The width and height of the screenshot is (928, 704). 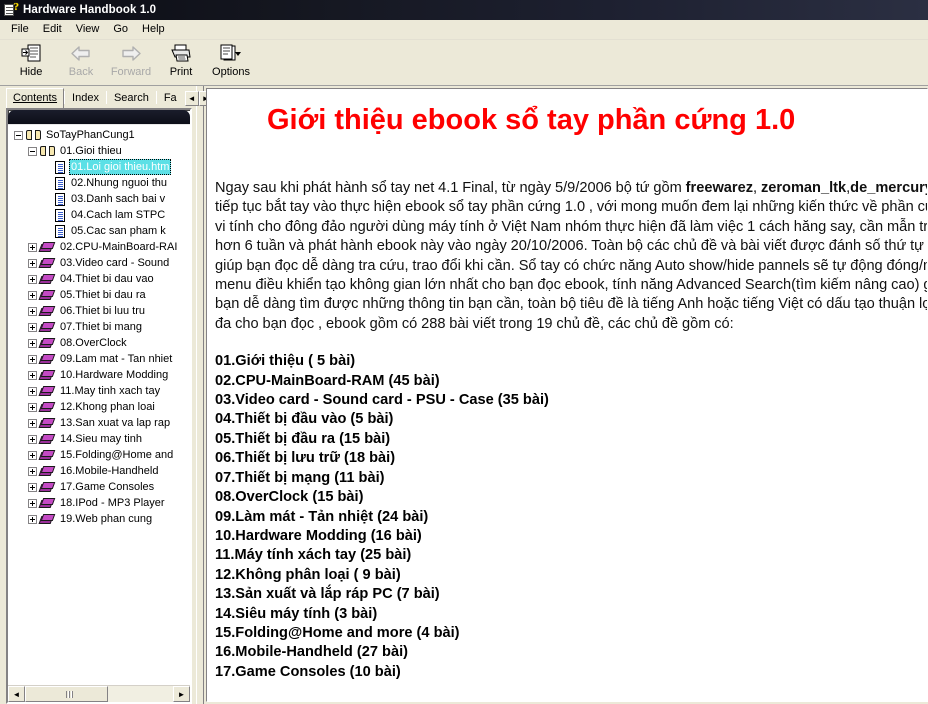 I want to click on tree-node: 10.Hardware Modding, so click(x=99, y=375).